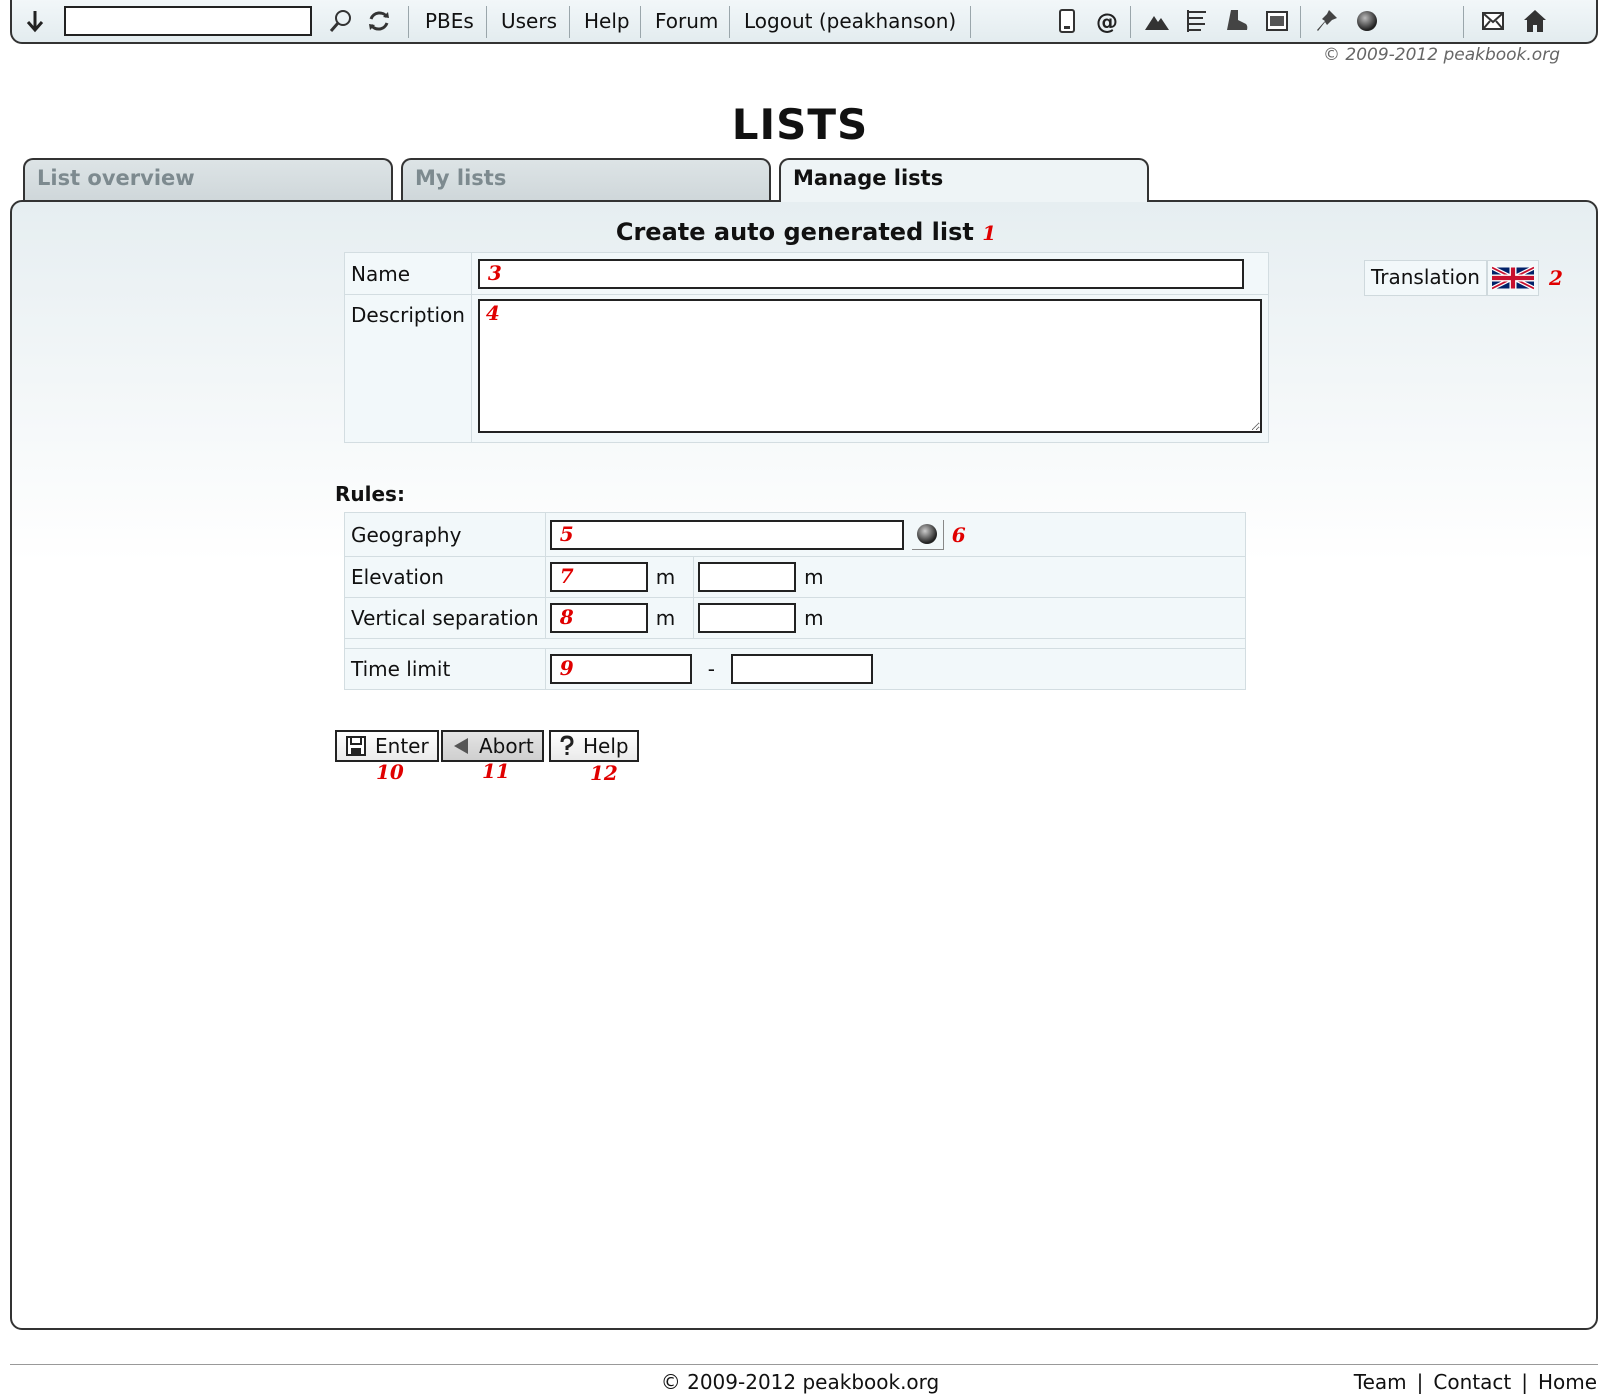 The height and width of the screenshot is (1394, 1600). I want to click on mail-icon, so click(1493, 21).